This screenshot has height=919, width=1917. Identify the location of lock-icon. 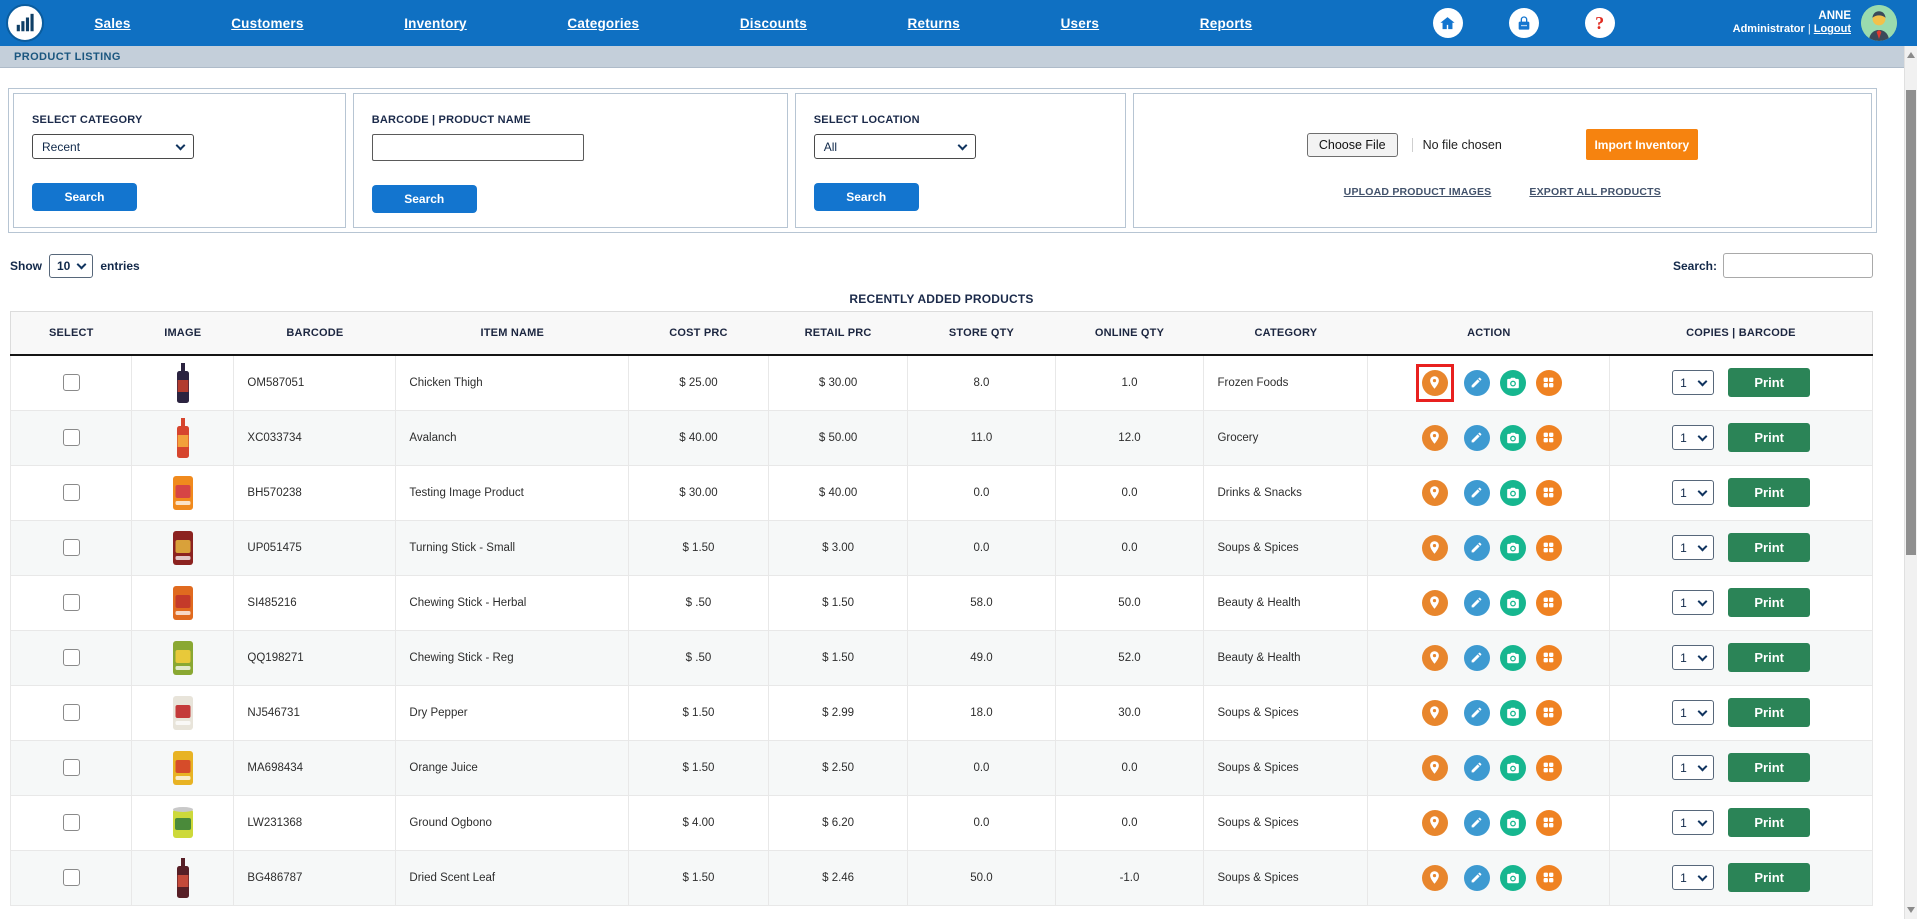
(1523, 23).